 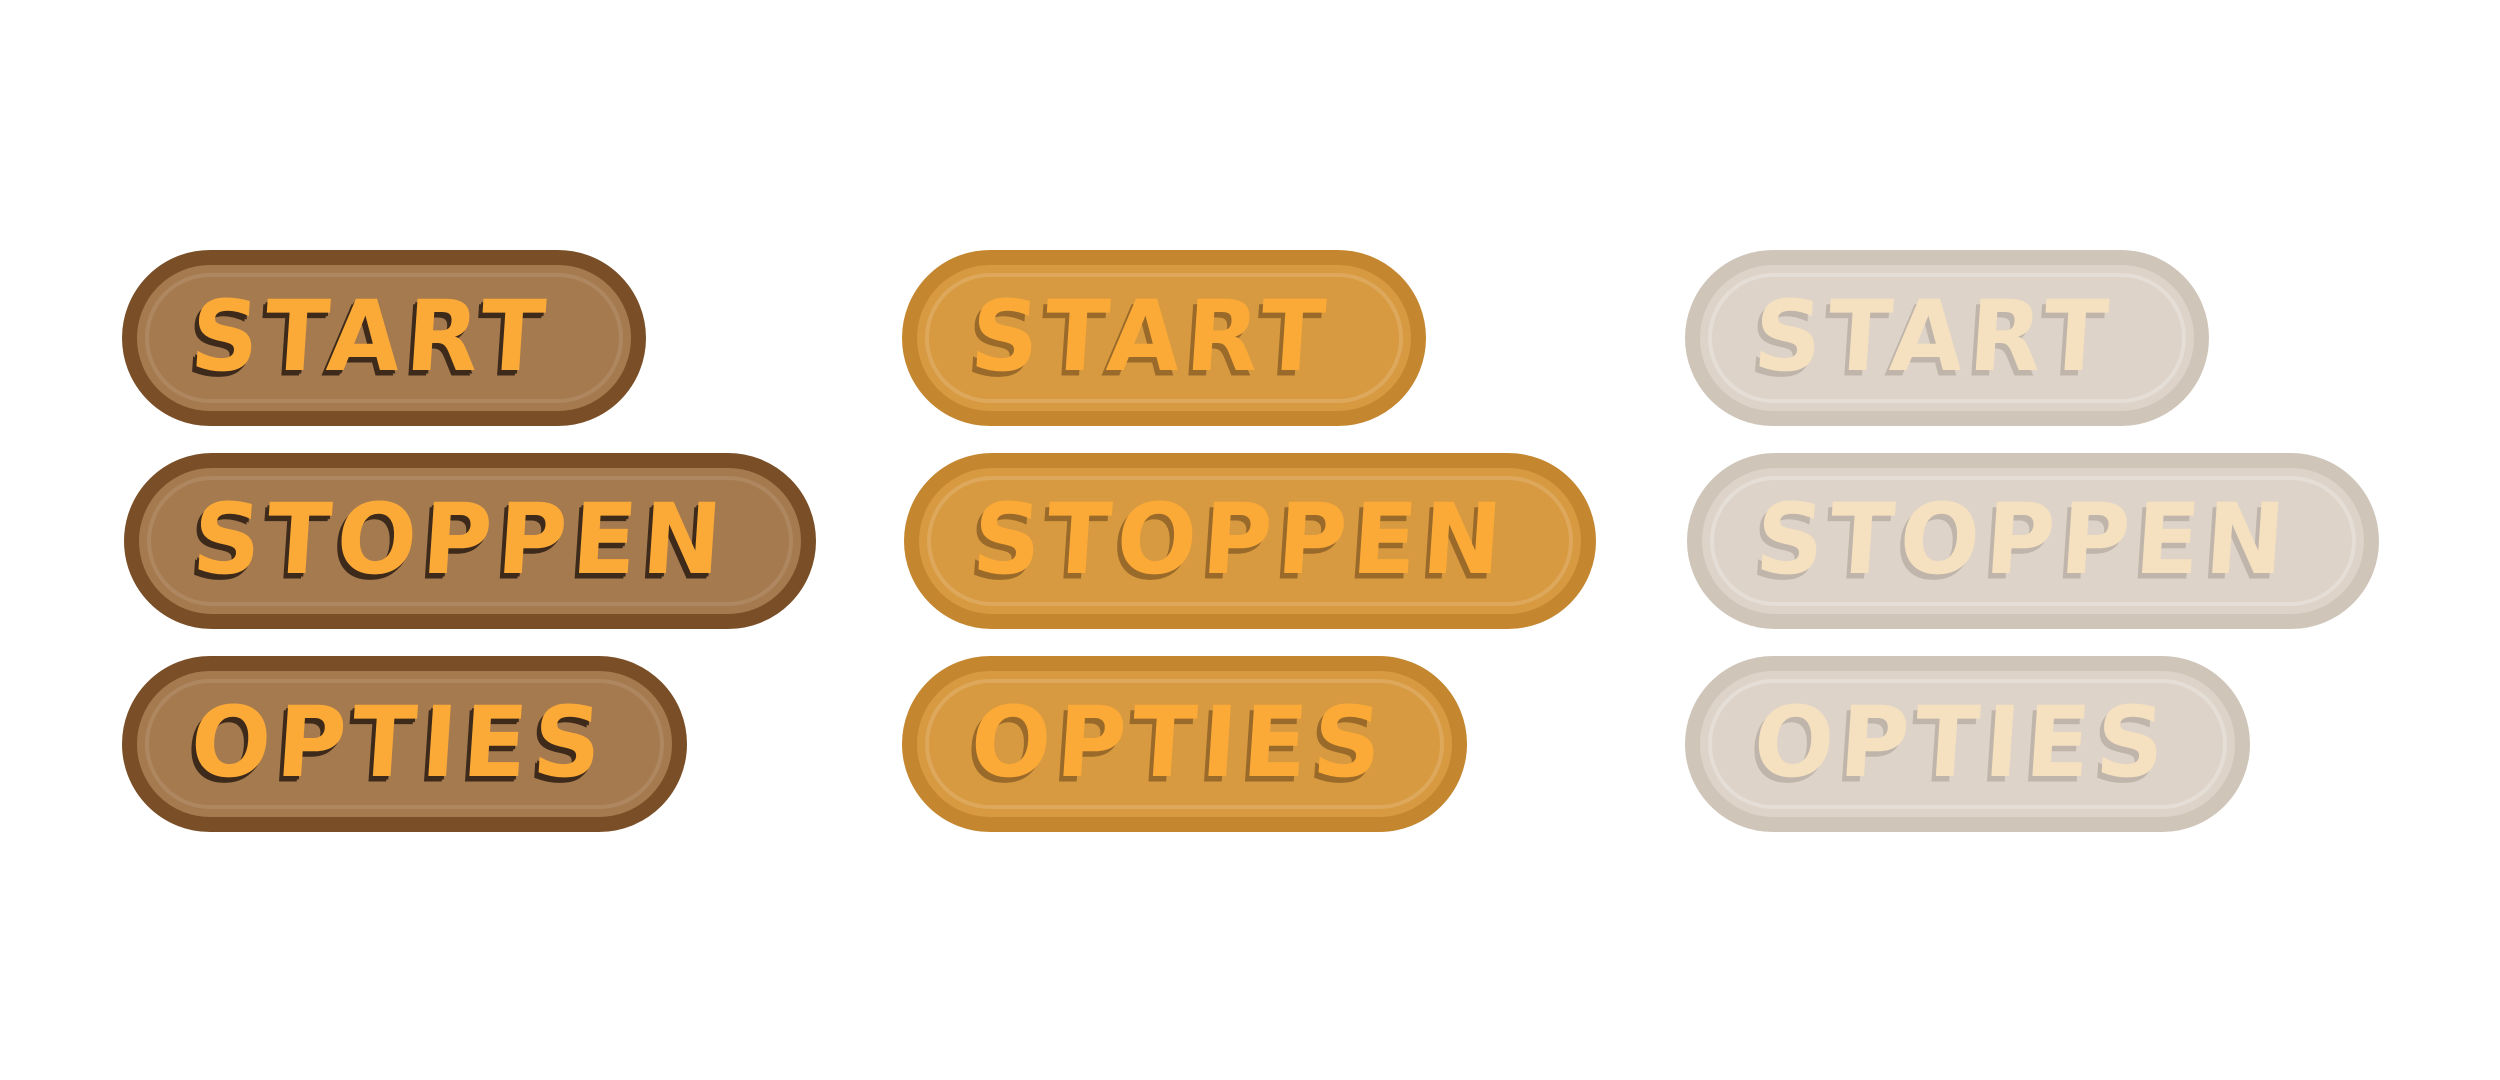 I want to click on opties-button-dark: OPTIES, so click(x=404, y=744).